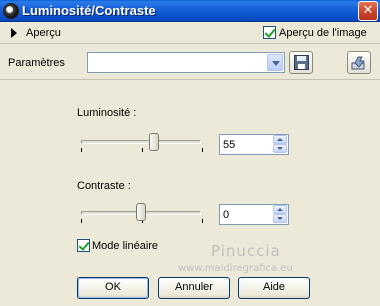 The width and height of the screenshot is (380, 306). Describe the element at coordinates (141, 212) in the screenshot. I see `contrast-slider-thumb` at that location.